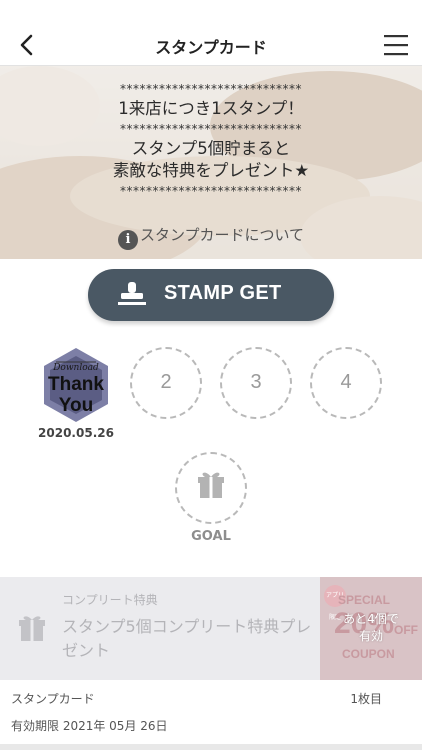 Image resolution: width=422 pixels, height=750 pixels. I want to click on stamp-thank-you-badge: Download Thank You, so click(76, 385).